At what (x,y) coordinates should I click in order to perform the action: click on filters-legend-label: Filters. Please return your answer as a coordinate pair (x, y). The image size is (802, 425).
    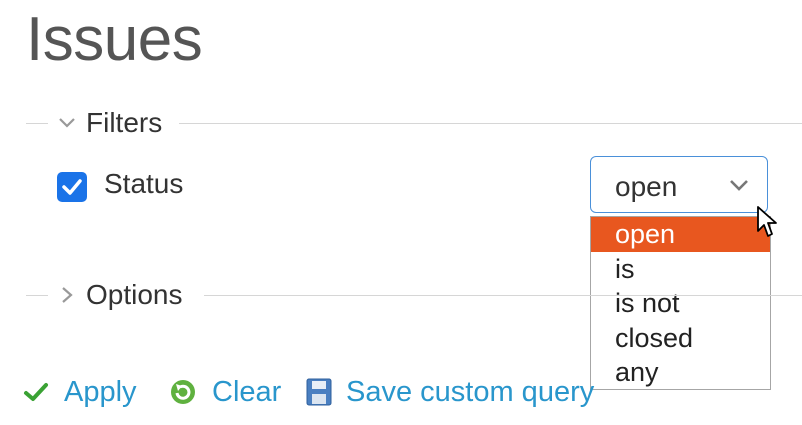
    Looking at the image, I should click on (124, 122).